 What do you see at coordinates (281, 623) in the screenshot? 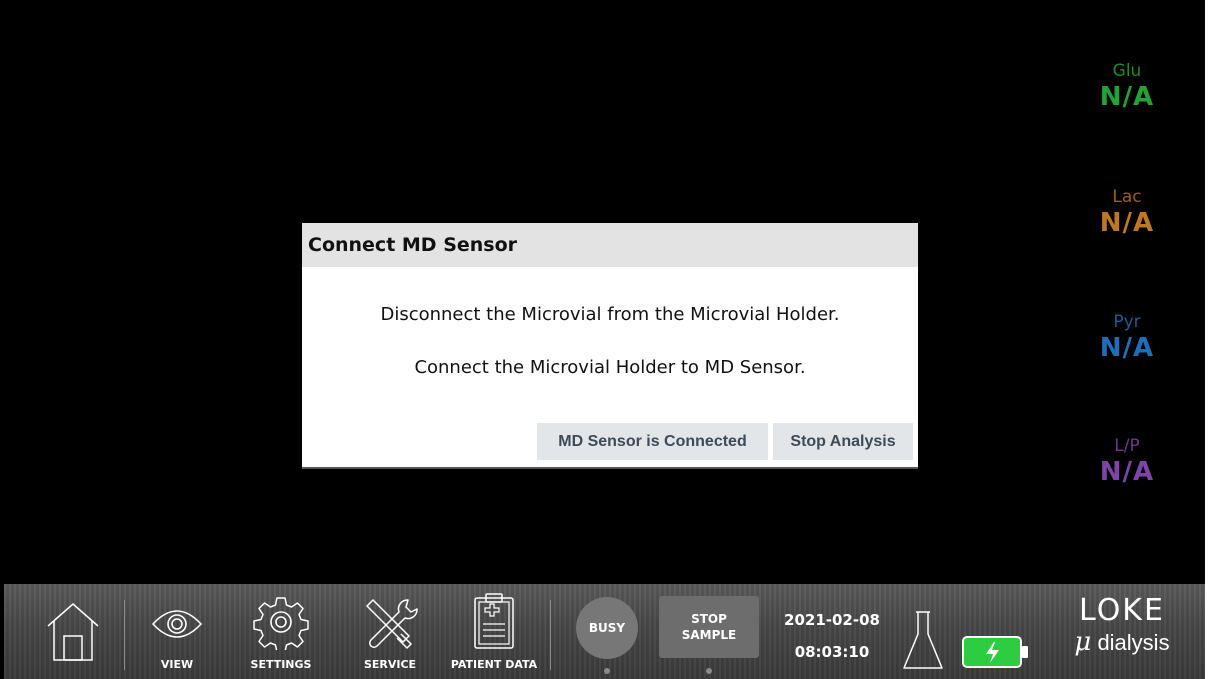
I see `gear-icon` at bounding box center [281, 623].